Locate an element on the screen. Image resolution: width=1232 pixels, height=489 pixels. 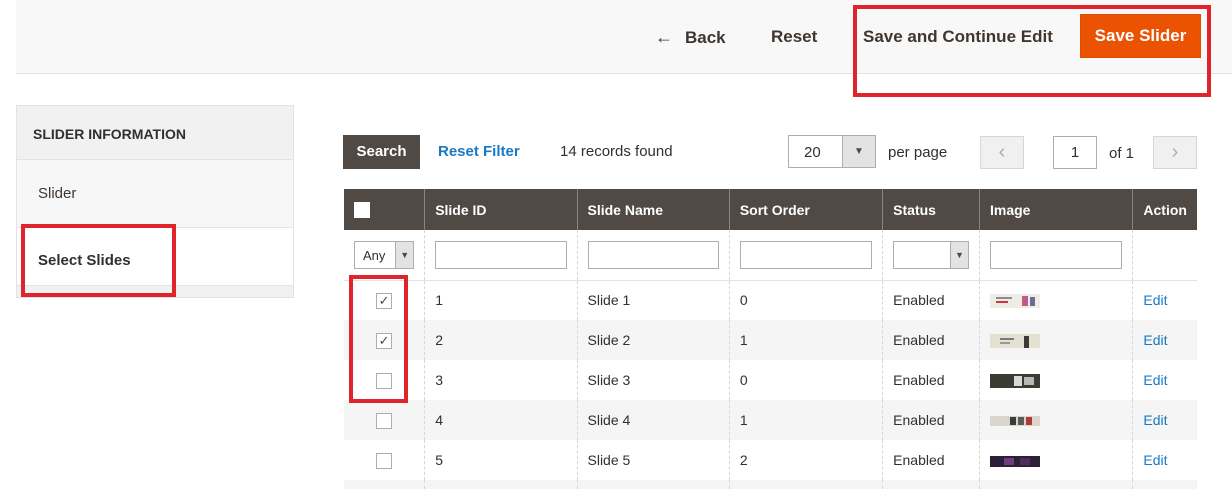
table-row: 5 Slide 5 2 Enabled Edit is located at coordinates (770, 460).